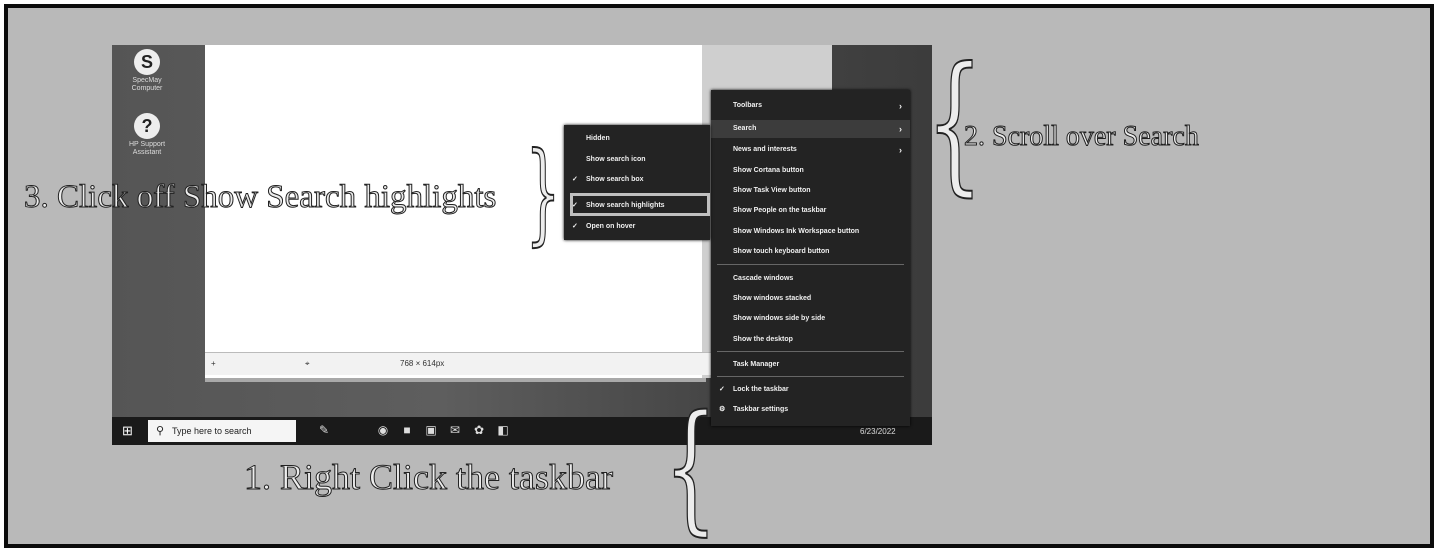 The width and height of the screenshot is (1442, 552). I want to click on search-placeholder: Type here to search, so click(212, 431).